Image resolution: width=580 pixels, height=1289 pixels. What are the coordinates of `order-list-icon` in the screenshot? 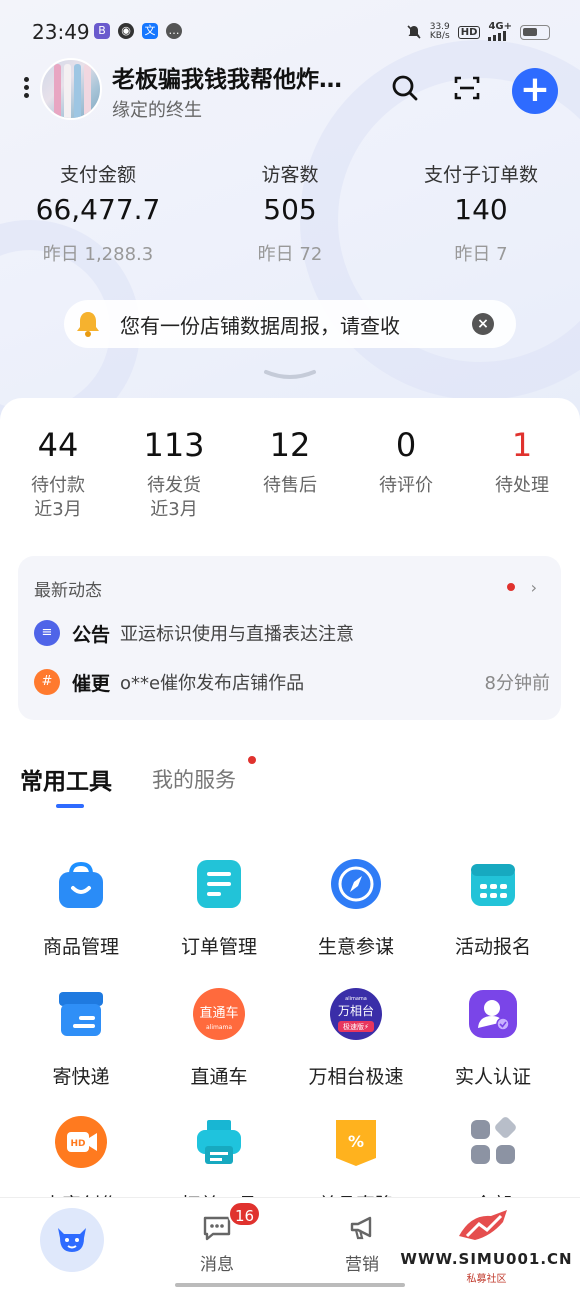 It's located at (219, 884).